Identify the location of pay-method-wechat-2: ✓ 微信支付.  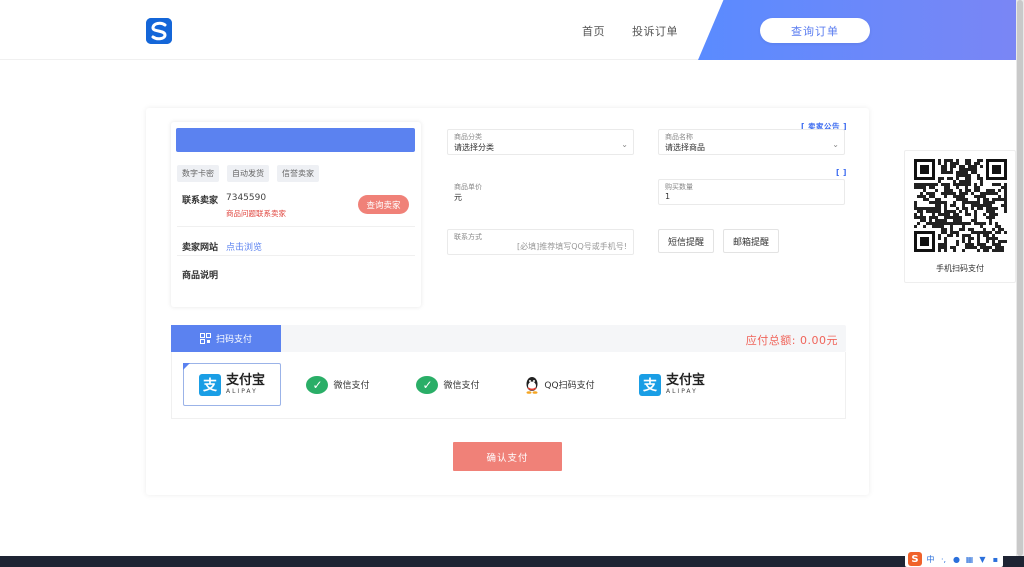
(448, 384).